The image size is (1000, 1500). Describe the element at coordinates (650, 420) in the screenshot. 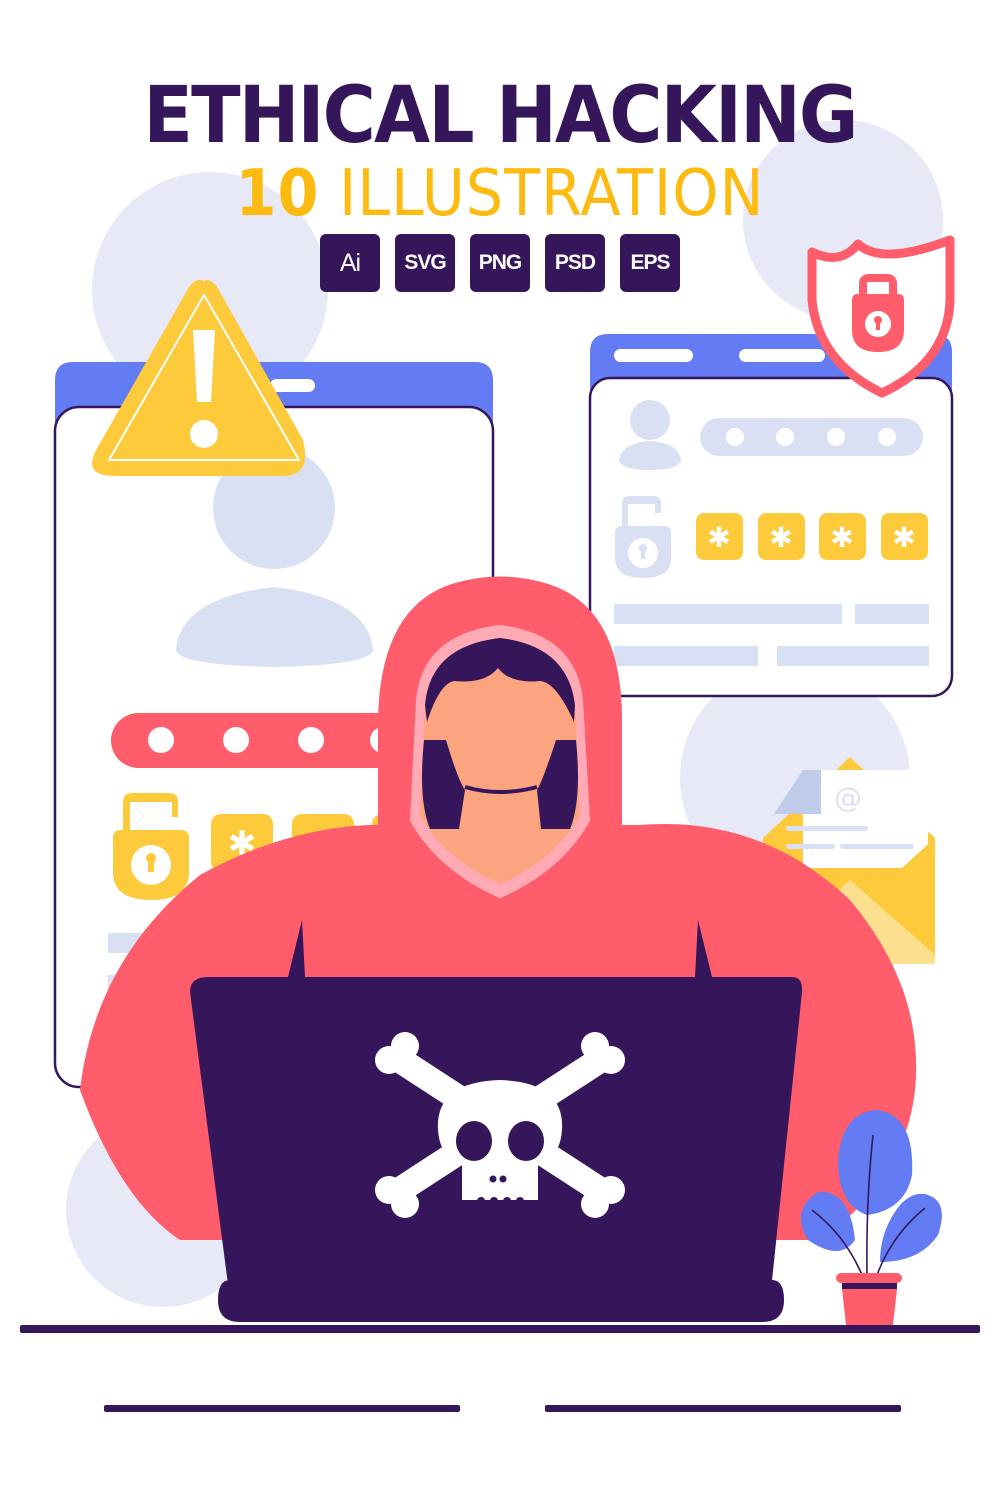

I see `avatar-head` at that location.